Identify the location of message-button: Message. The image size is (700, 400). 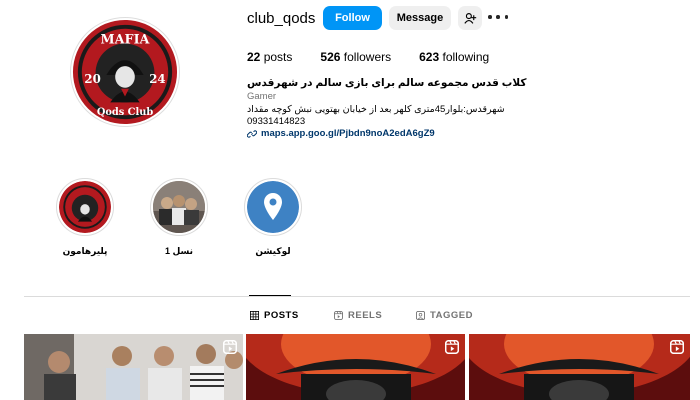
(420, 18).